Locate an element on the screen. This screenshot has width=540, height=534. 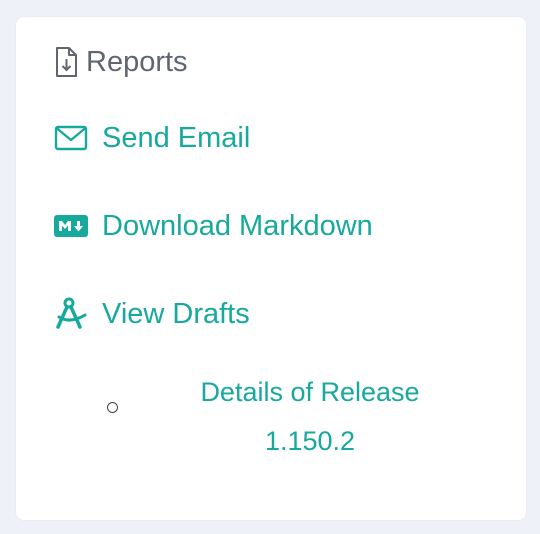
send-email-button: Send Email is located at coordinates (152, 138).